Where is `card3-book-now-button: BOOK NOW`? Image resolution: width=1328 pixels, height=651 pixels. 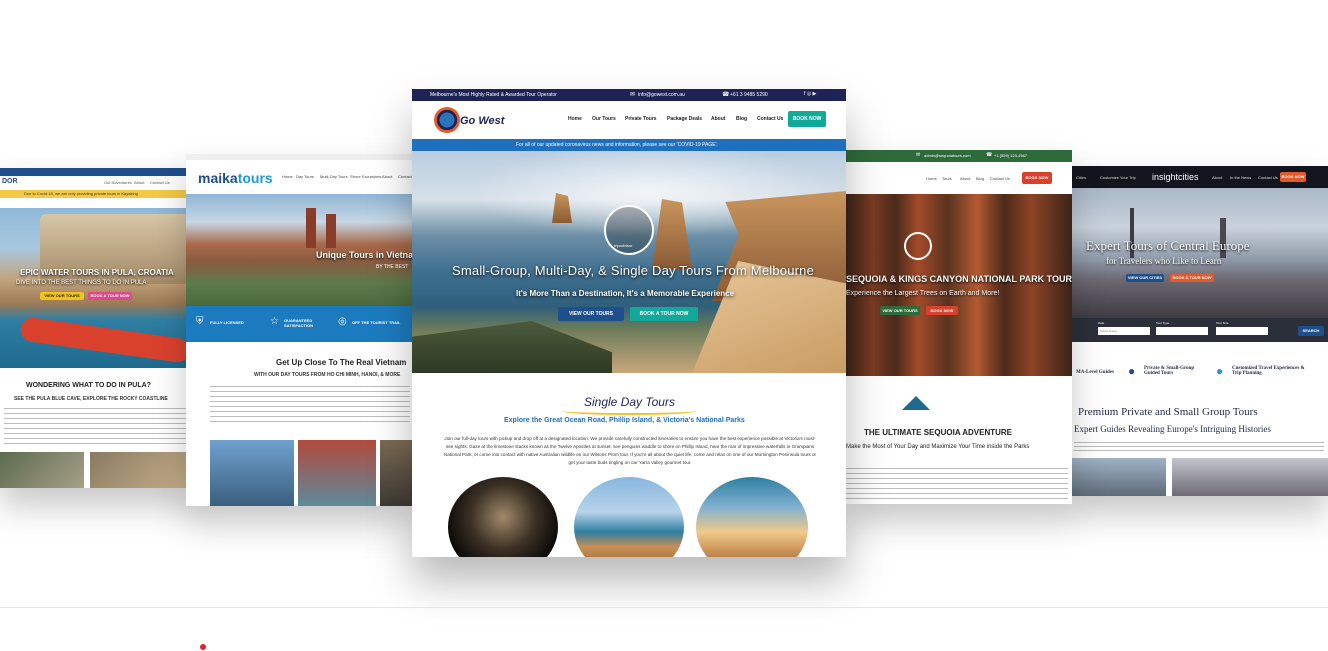 card3-book-now-button: BOOK NOW is located at coordinates (807, 119).